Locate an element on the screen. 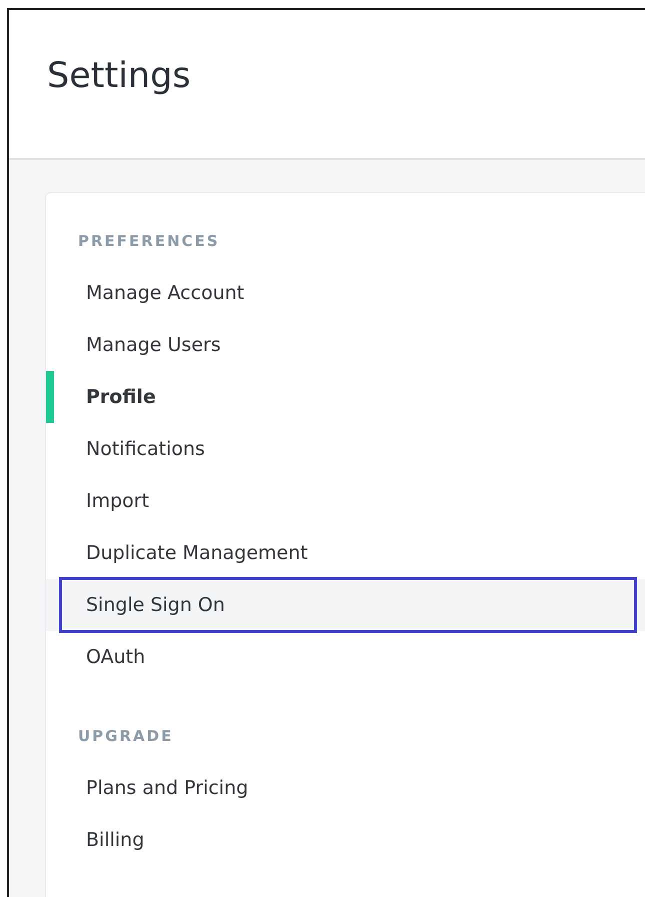 The height and width of the screenshot is (897, 645). page-title: Settings is located at coordinates (119, 76).